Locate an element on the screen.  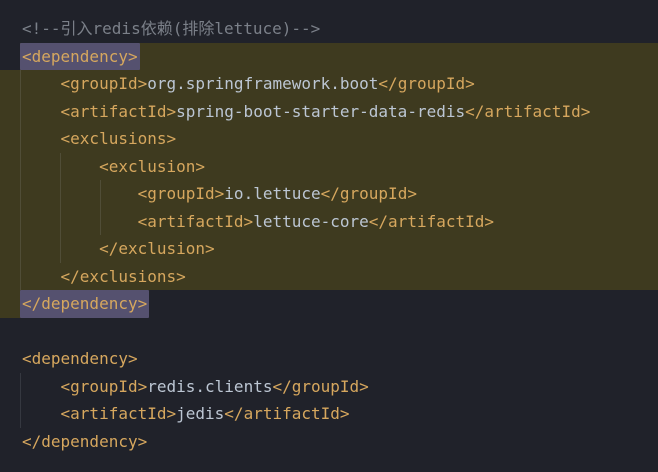
code-text: <exclusion> is located at coordinates (113, 166).